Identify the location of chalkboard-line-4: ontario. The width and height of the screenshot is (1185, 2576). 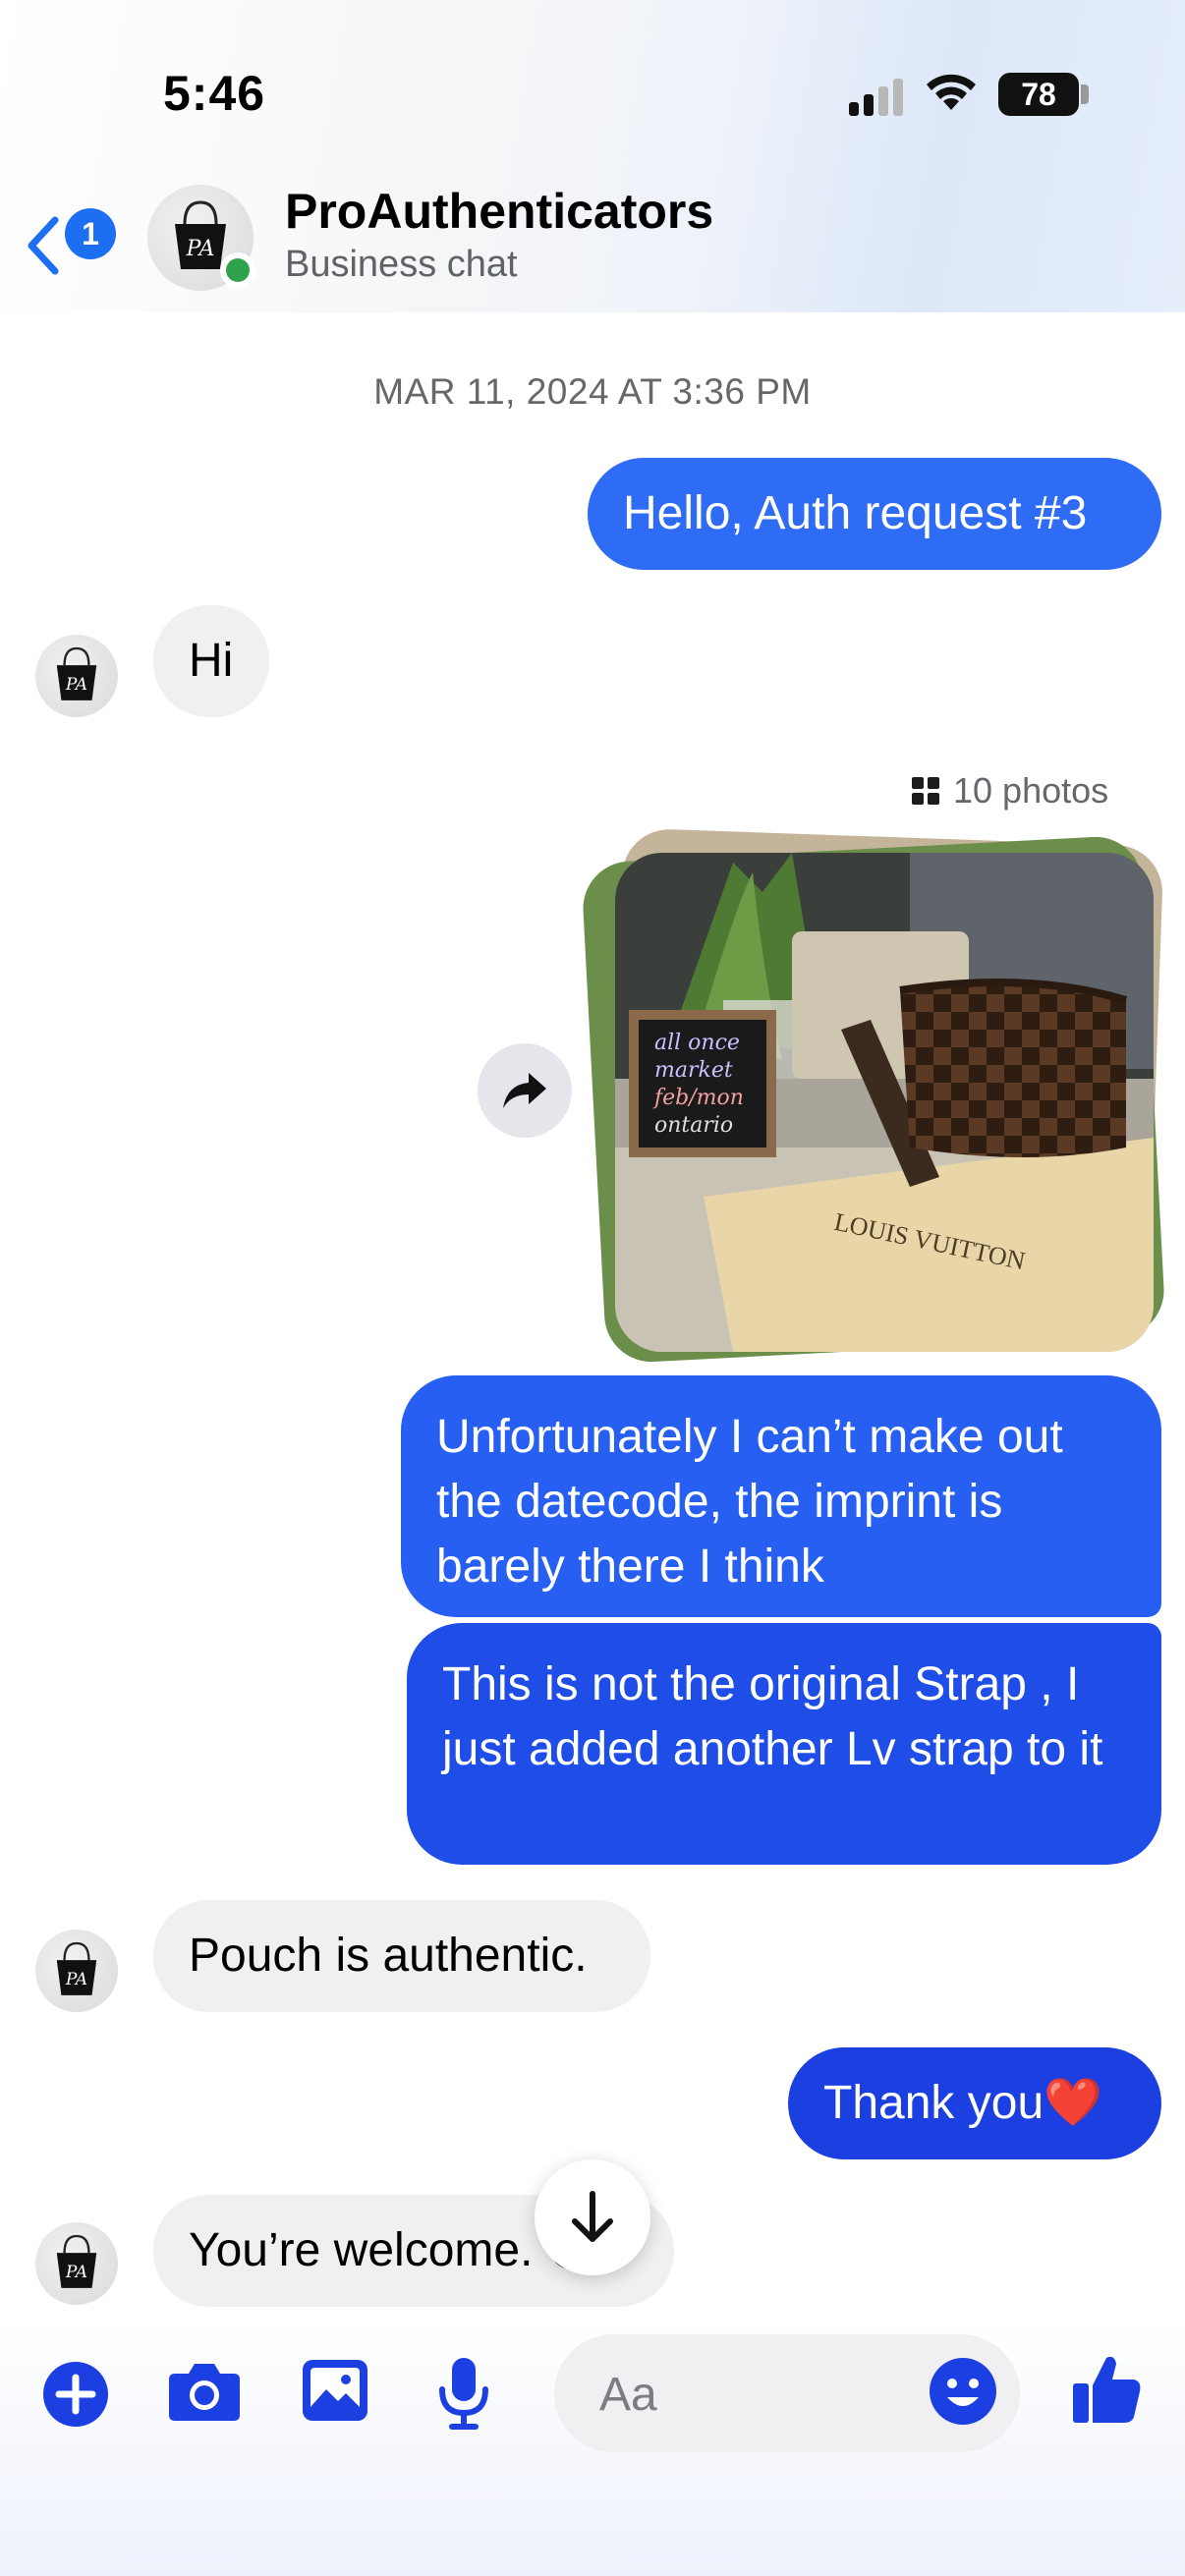
(693, 1125).